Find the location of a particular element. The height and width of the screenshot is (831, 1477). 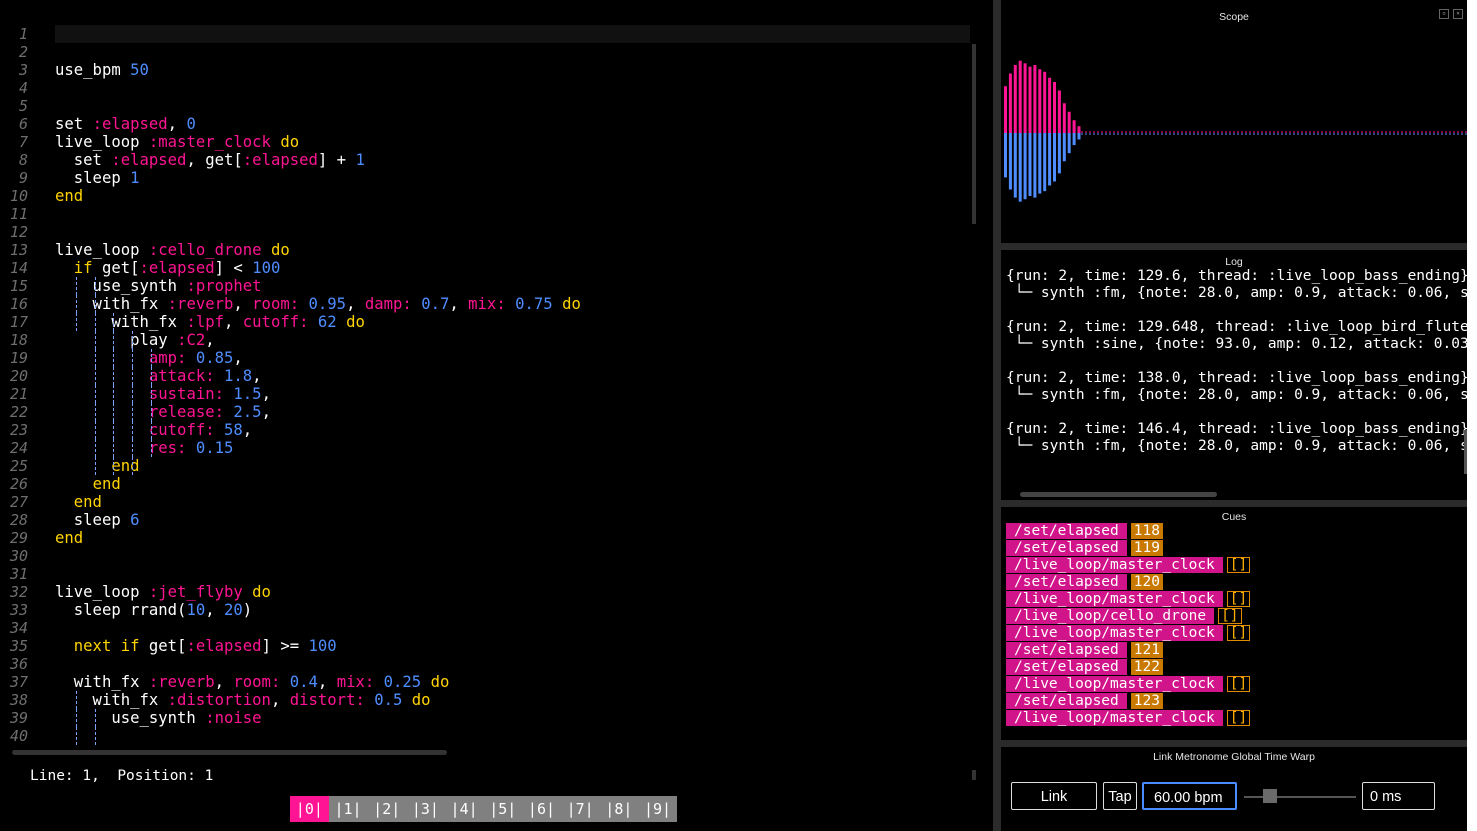

code-line: res: 0.15 is located at coordinates (512, 448).